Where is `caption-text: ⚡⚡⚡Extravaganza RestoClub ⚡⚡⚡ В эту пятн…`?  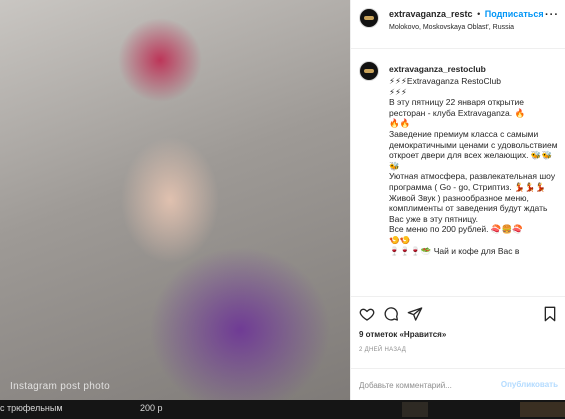 caption-text: ⚡⚡⚡Extravaganza RestoClub ⚡⚡⚡ В эту пятн… is located at coordinates (473, 166).